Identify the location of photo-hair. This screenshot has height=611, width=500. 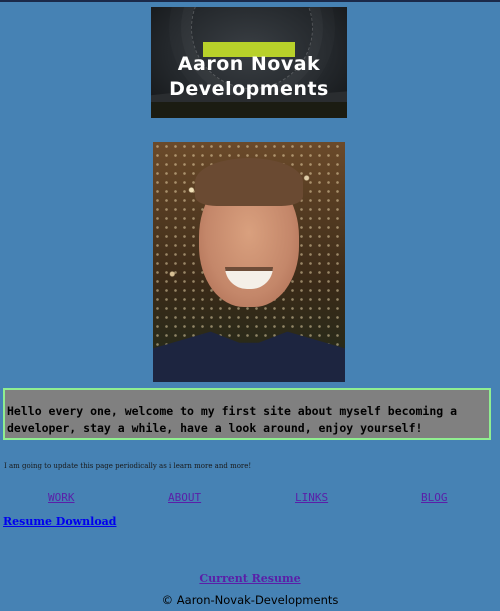
(249, 182).